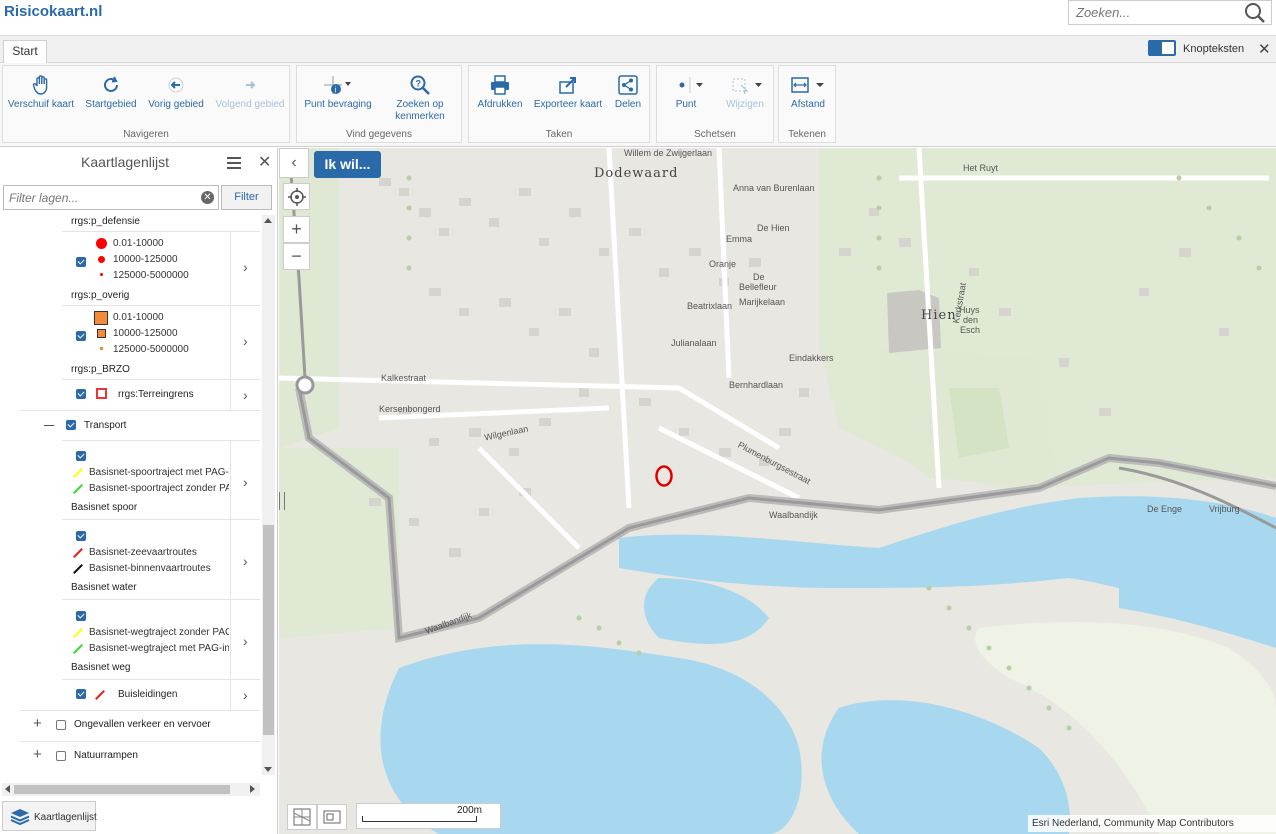  What do you see at coordinates (268, 769) in the screenshot?
I see `scroll-down-icon` at bounding box center [268, 769].